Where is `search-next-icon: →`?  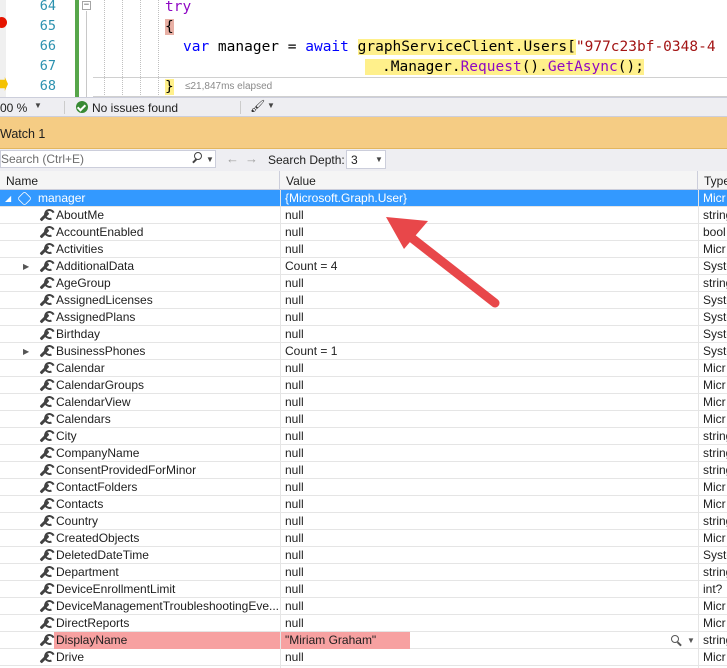
search-next-icon: → is located at coordinates (251, 158).